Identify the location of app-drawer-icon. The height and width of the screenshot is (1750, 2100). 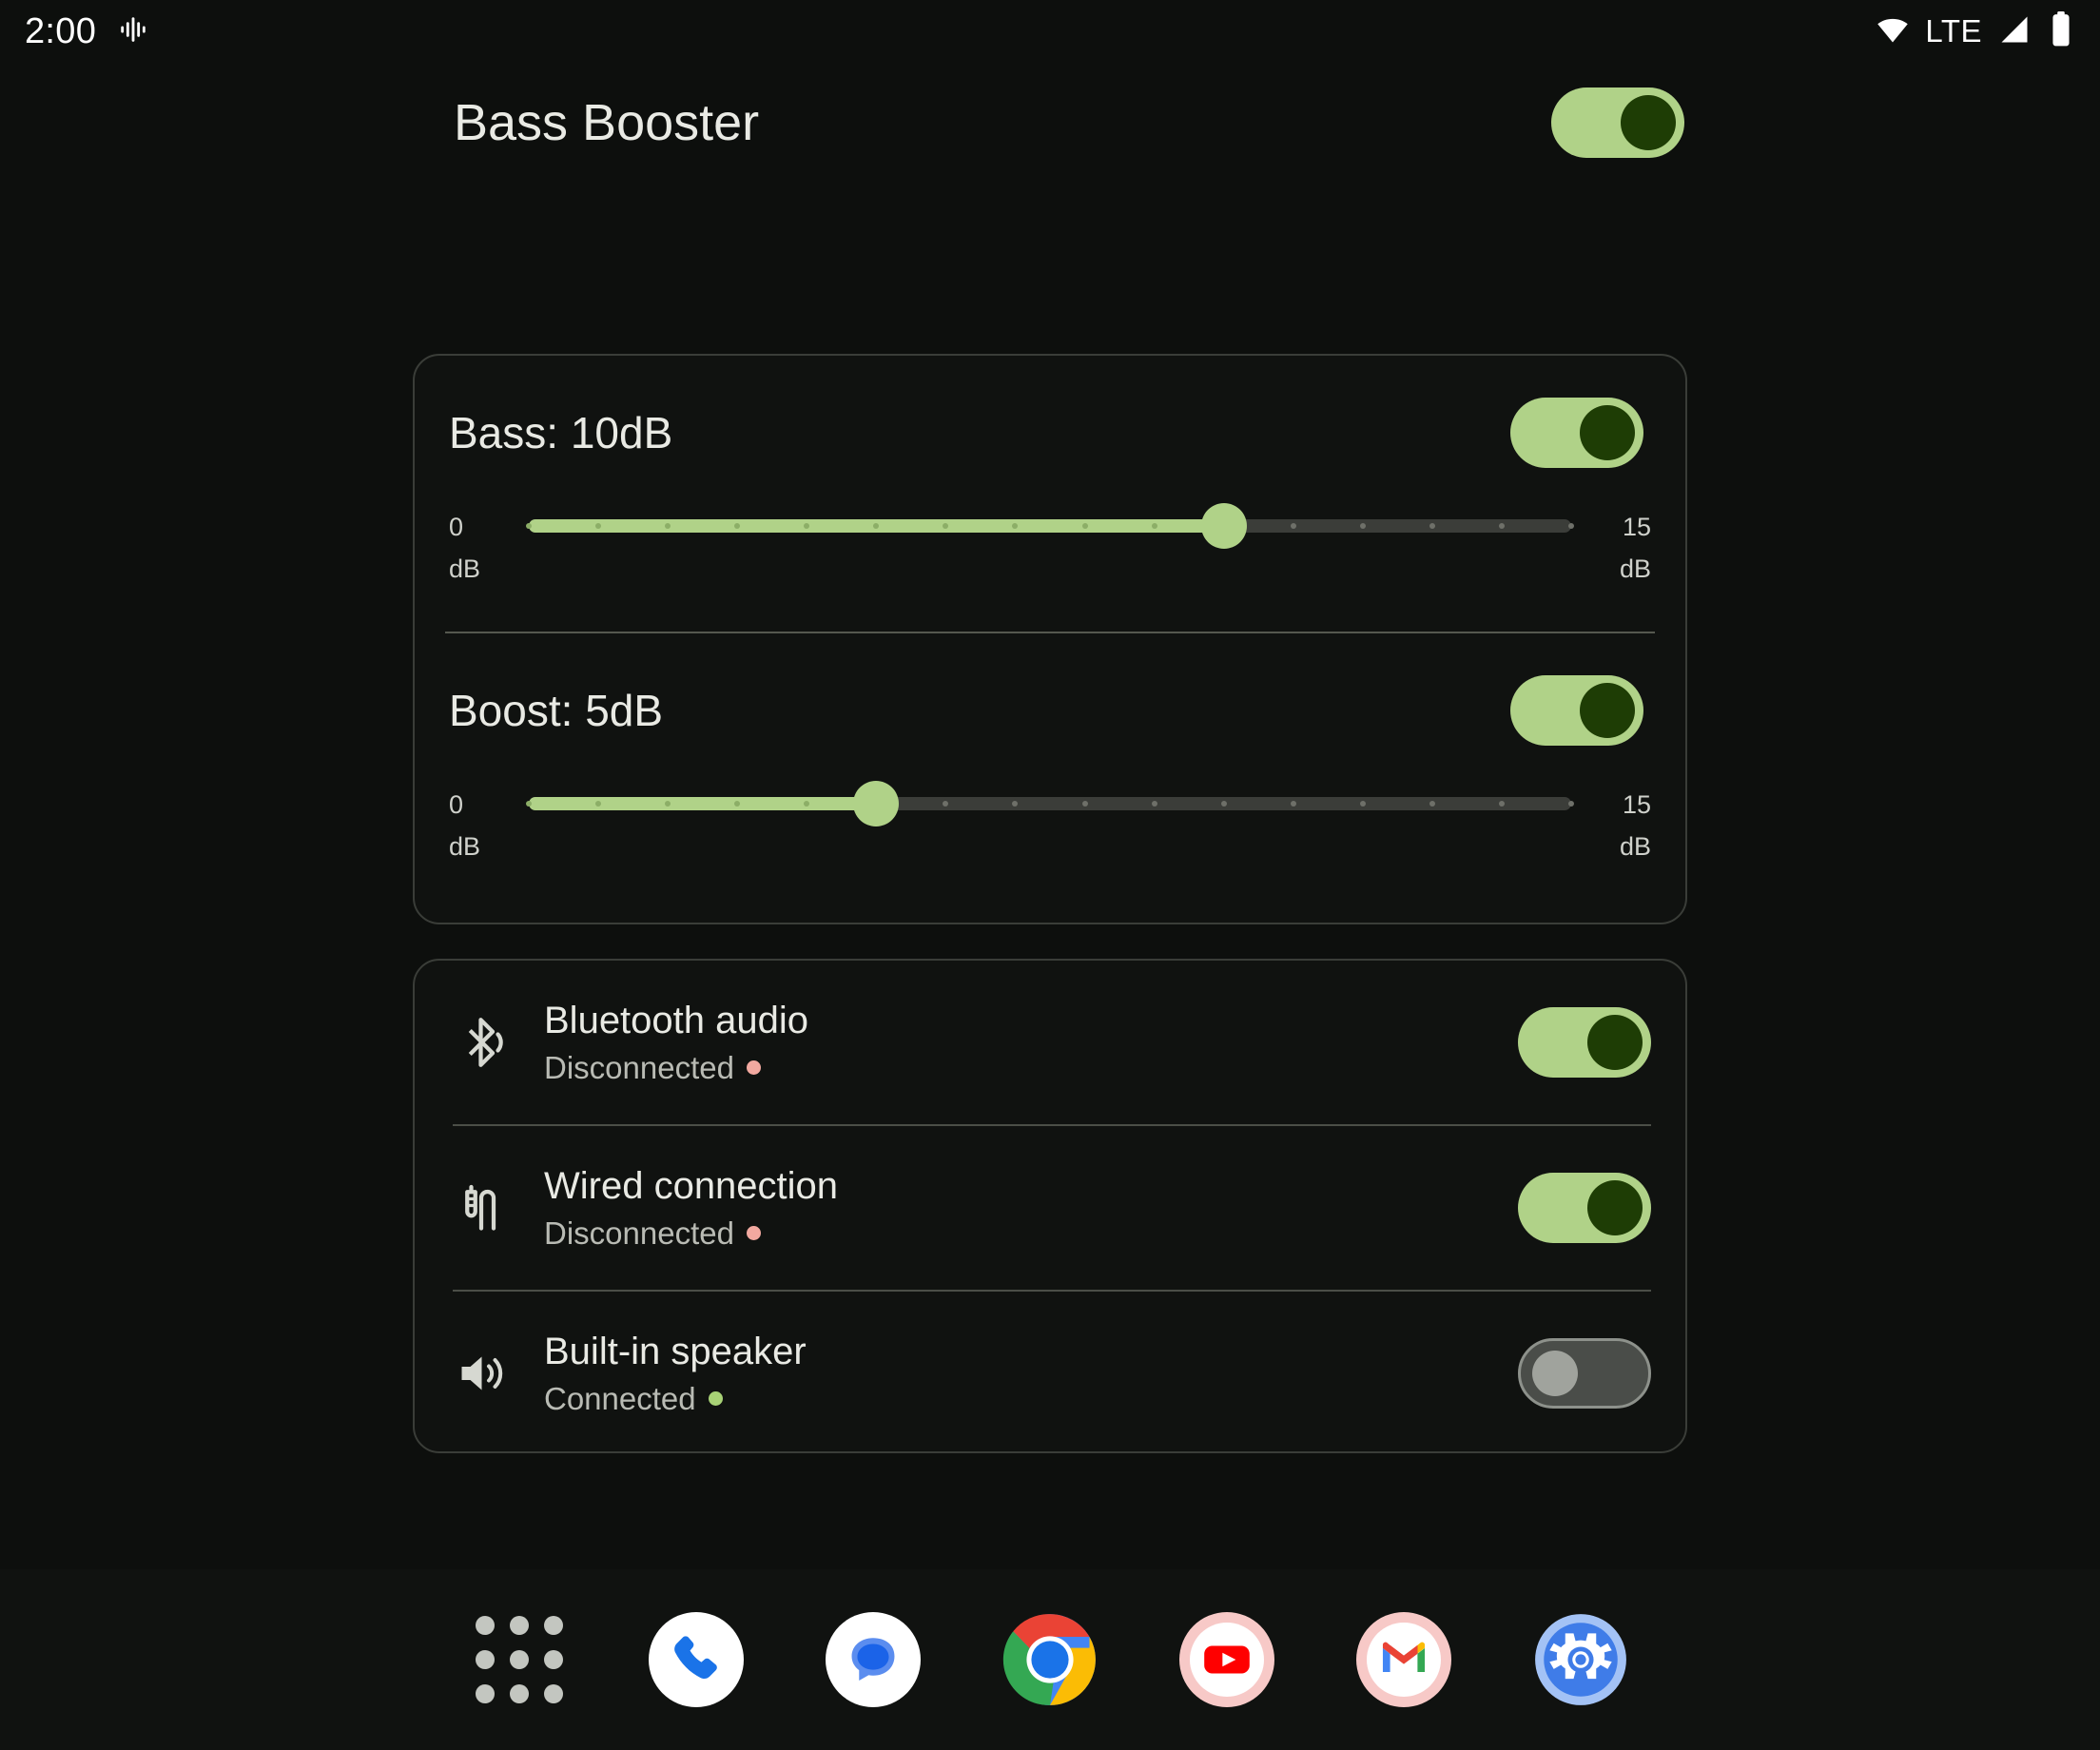
(519, 1659).